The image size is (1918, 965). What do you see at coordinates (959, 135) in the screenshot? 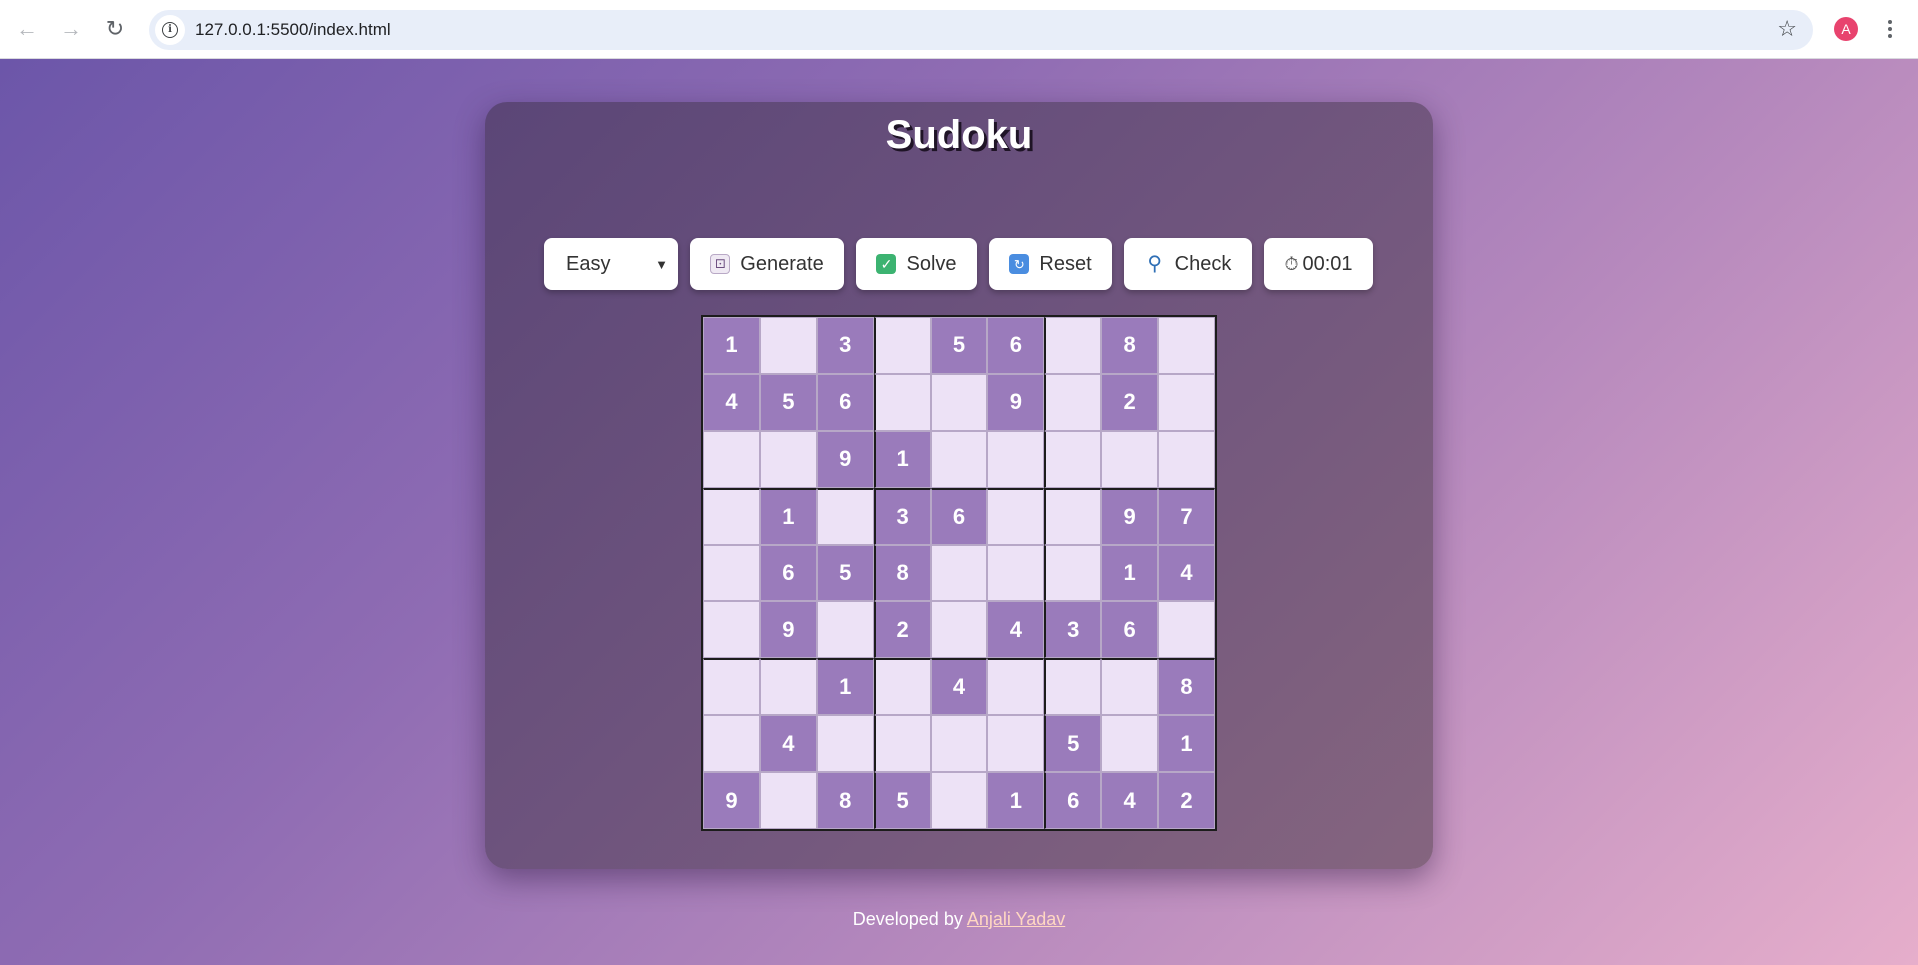
I see `page-title: Sudoku` at bounding box center [959, 135].